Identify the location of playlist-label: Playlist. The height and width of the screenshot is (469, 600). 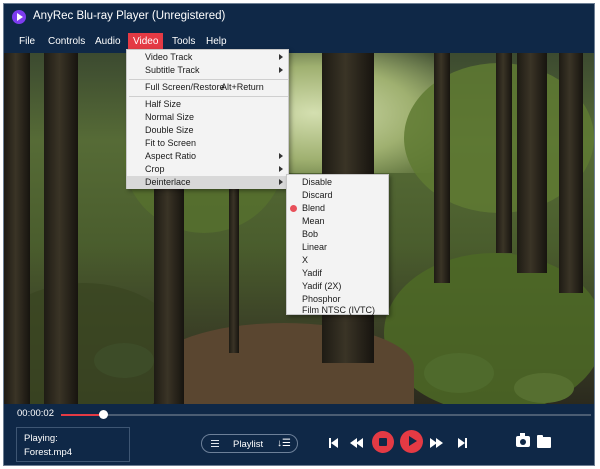
(248, 444).